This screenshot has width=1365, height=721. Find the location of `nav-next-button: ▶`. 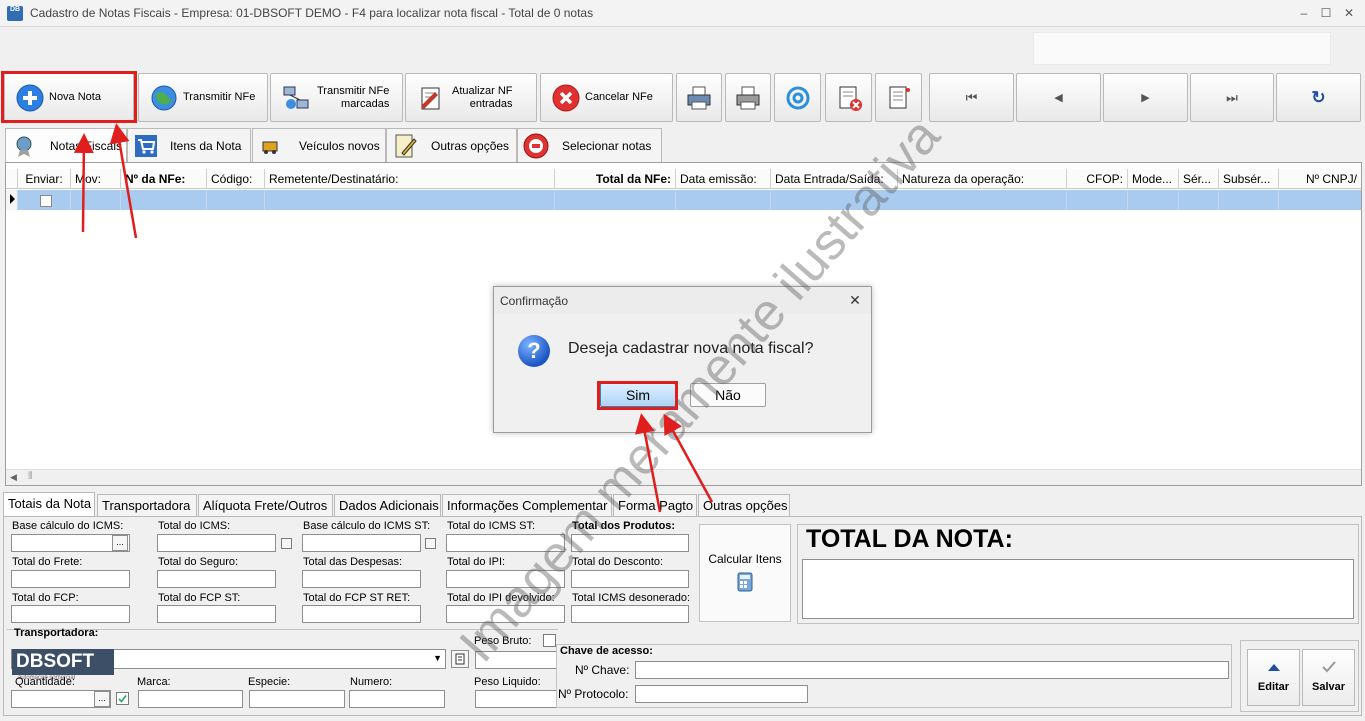

nav-next-button: ▶ is located at coordinates (1145, 97).